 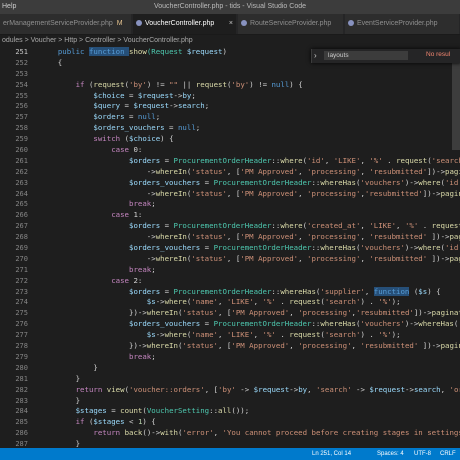 I want to click on eol-setting: CRLF, so click(x=448, y=454).